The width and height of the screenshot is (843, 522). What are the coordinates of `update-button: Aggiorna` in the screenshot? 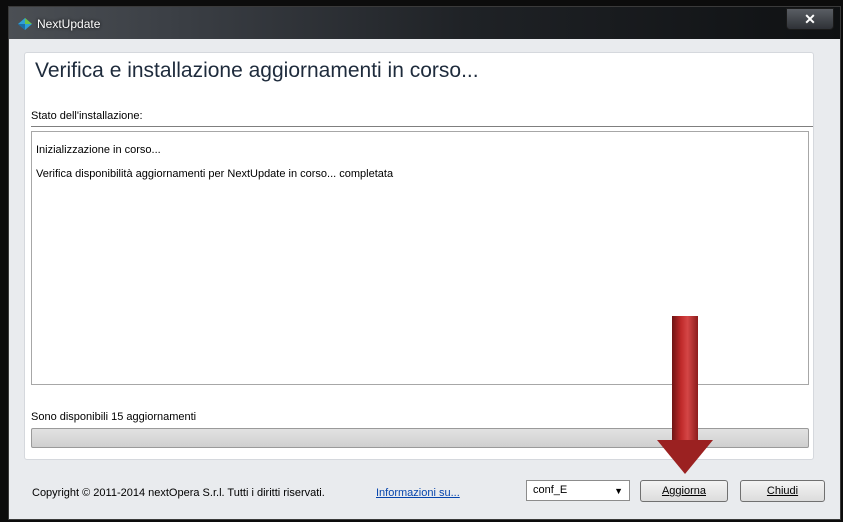 It's located at (684, 491).